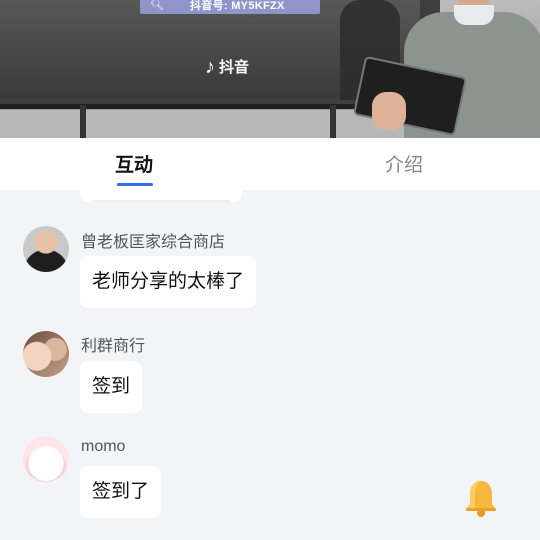  Describe the element at coordinates (333, 121) in the screenshot. I see `tv-stand-right` at that location.